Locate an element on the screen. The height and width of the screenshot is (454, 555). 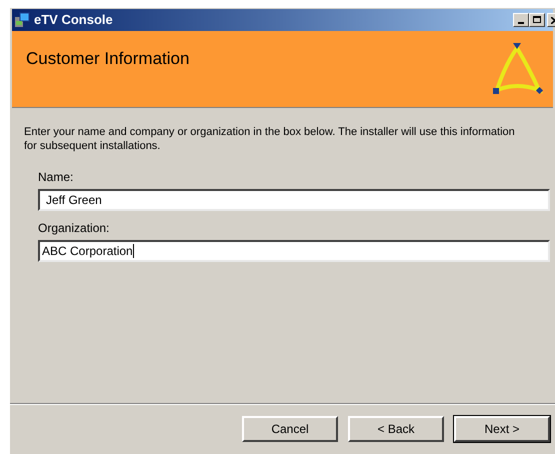
minimize-button is located at coordinates (521, 20).